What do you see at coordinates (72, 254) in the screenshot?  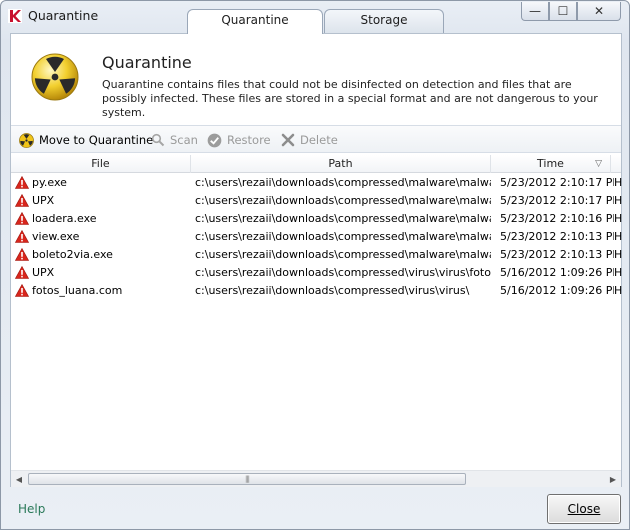 I see `cell-file: boleto2via.exe` at bounding box center [72, 254].